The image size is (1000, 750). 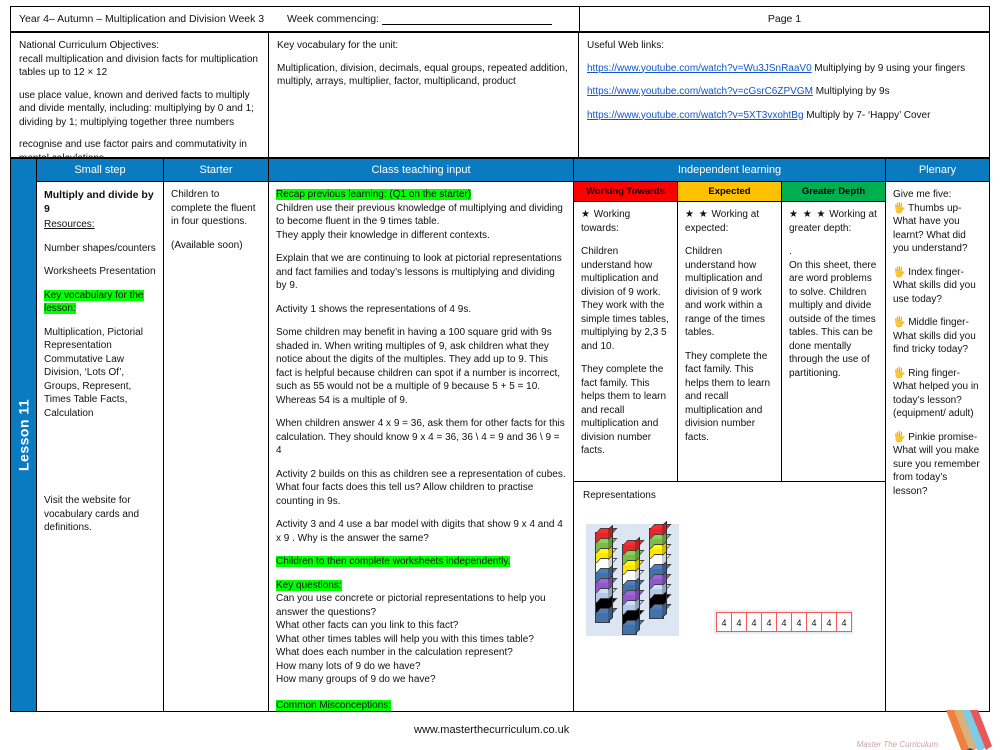 What do you see at coordinates (586, 214) in the screenshot?
I see `star-rating-1: ★` at bounding box center [586, 214].